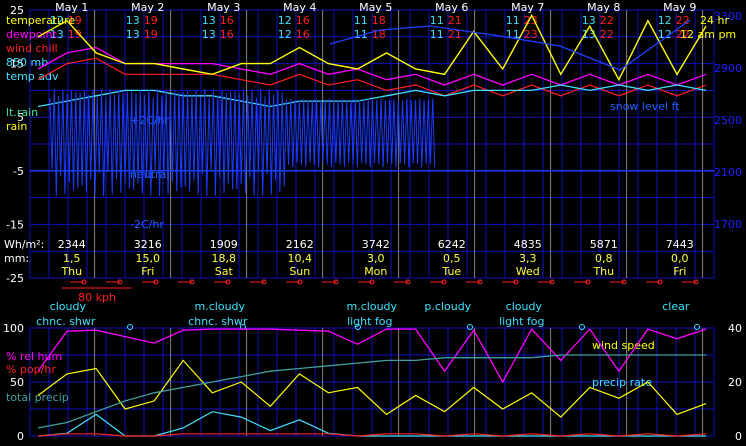 The image size is (746, 446). Describe the element at coordinates (24, 244) in the screenshot. I see `solar-row-label: Wh/m²:` at that location.